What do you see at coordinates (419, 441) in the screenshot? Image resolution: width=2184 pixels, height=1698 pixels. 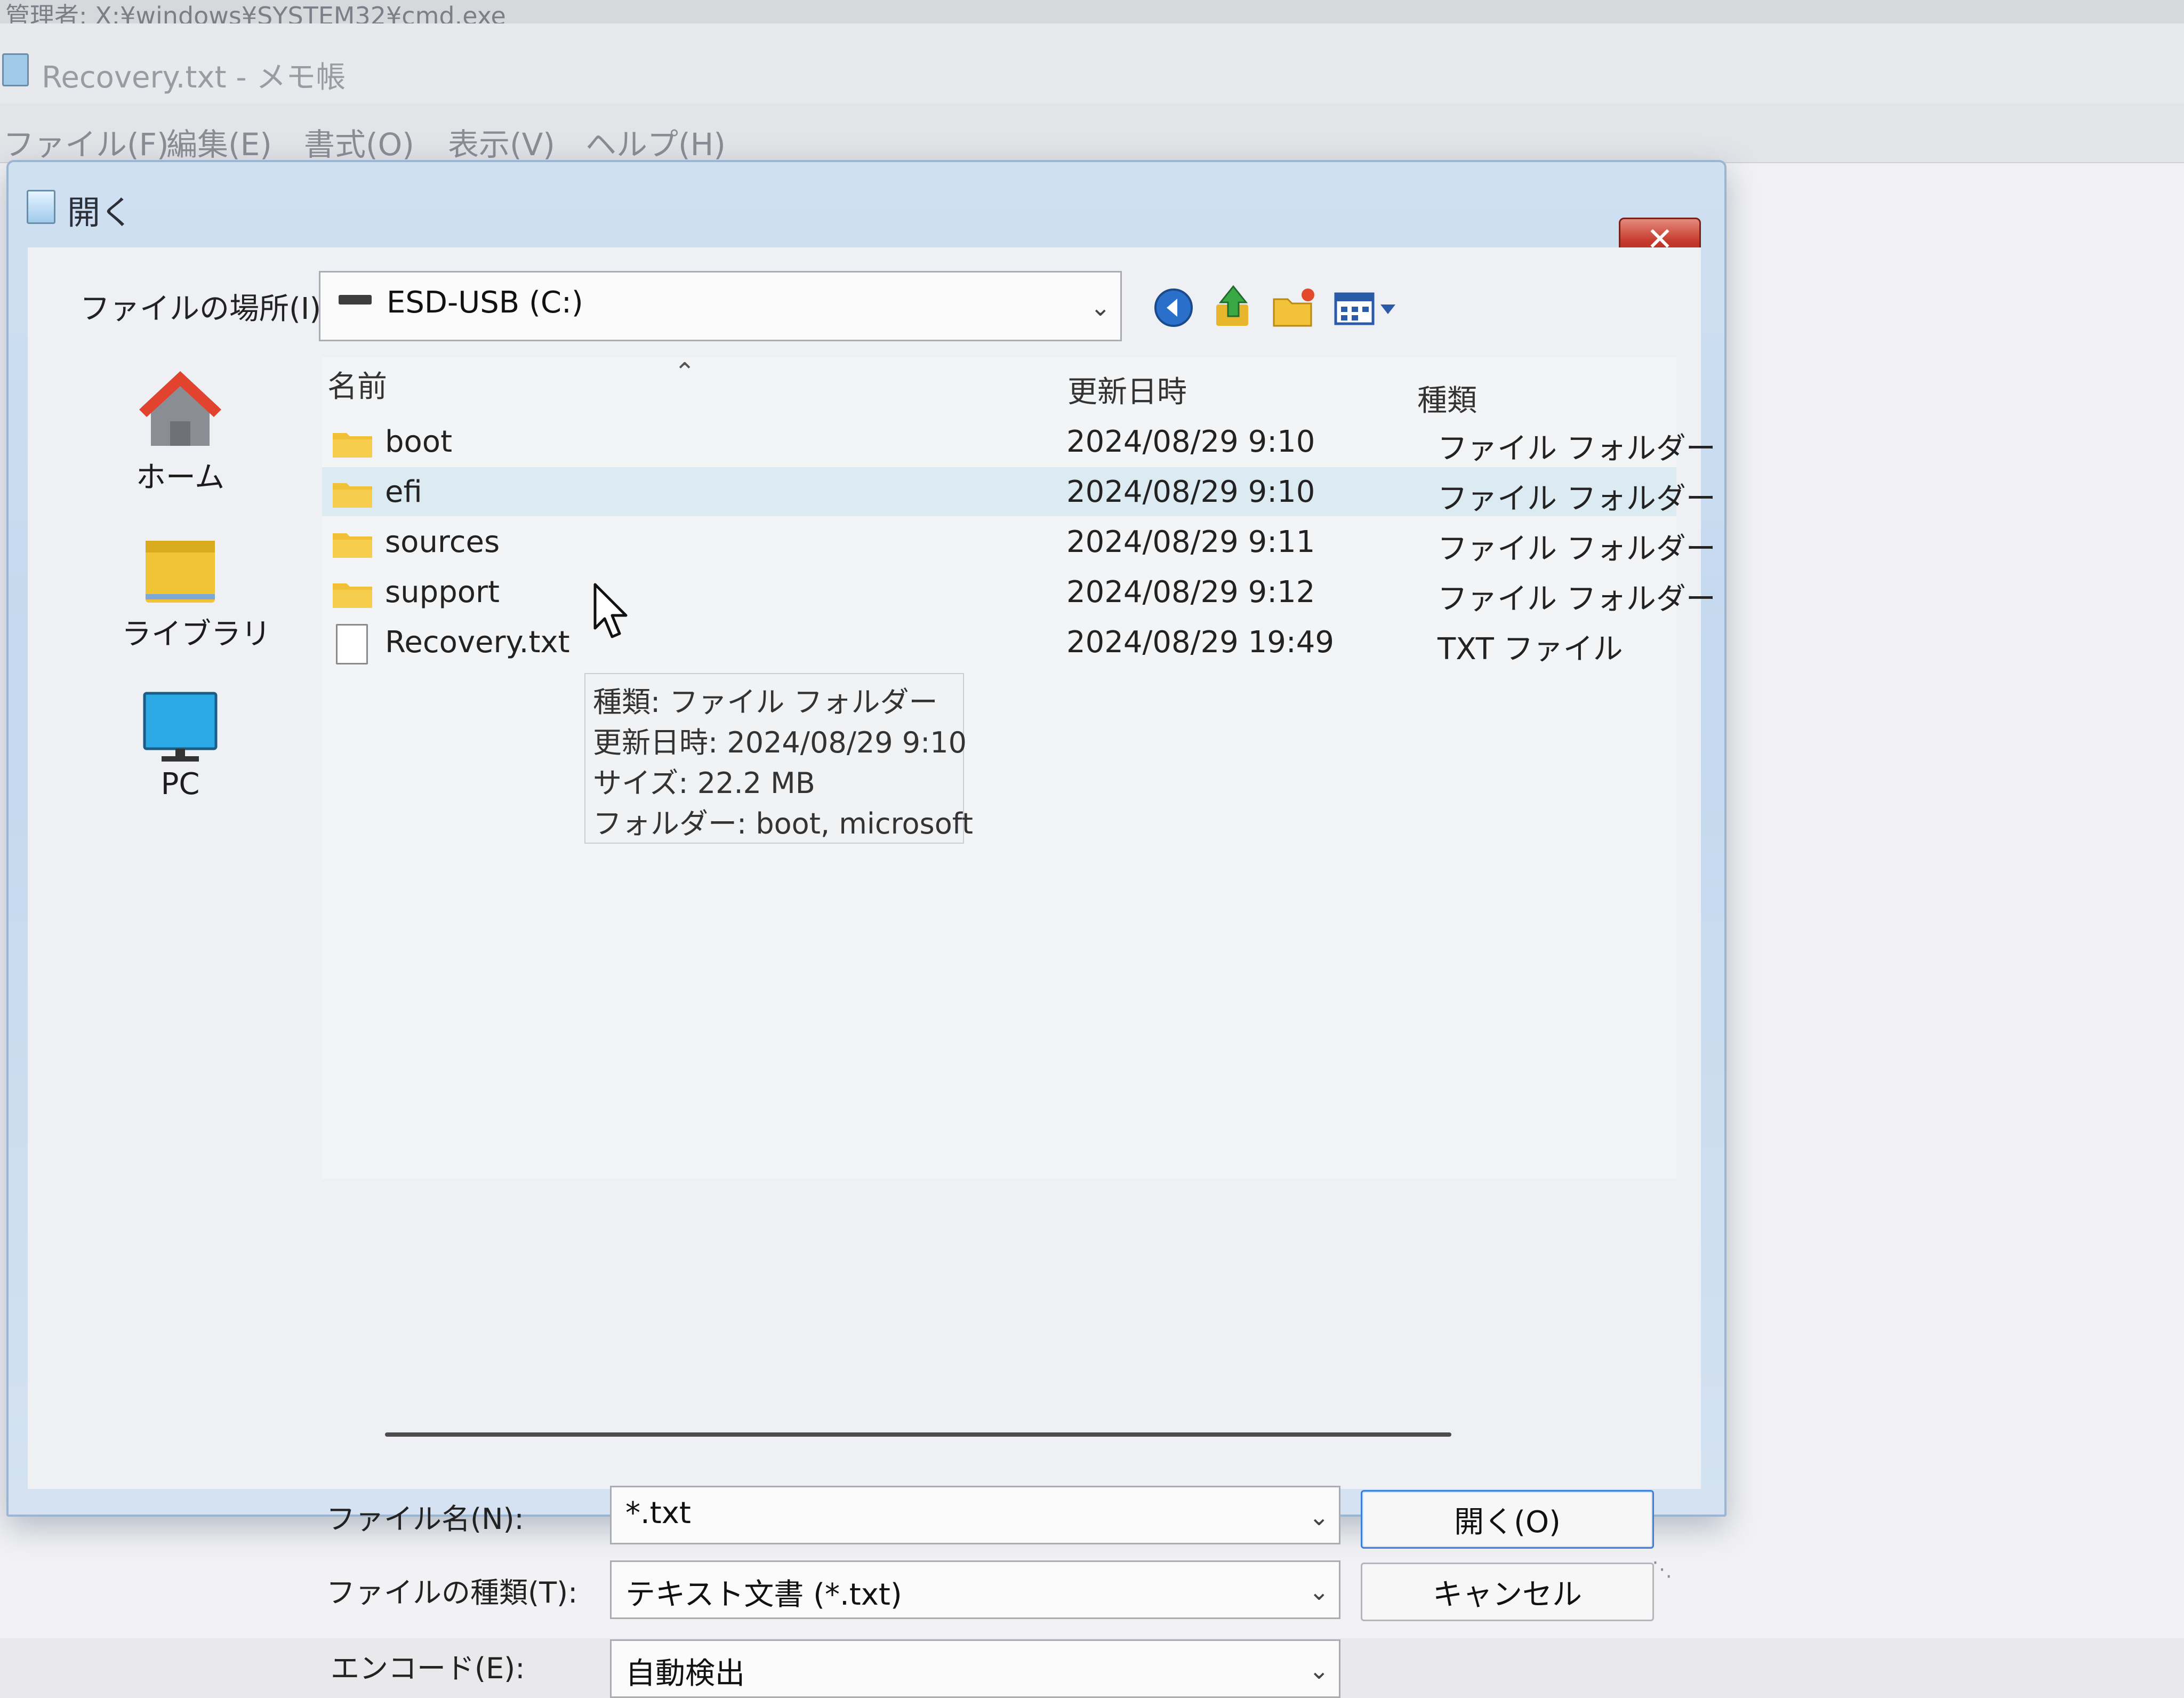 I see `file-name: boot` at bounding box center [419, 441].